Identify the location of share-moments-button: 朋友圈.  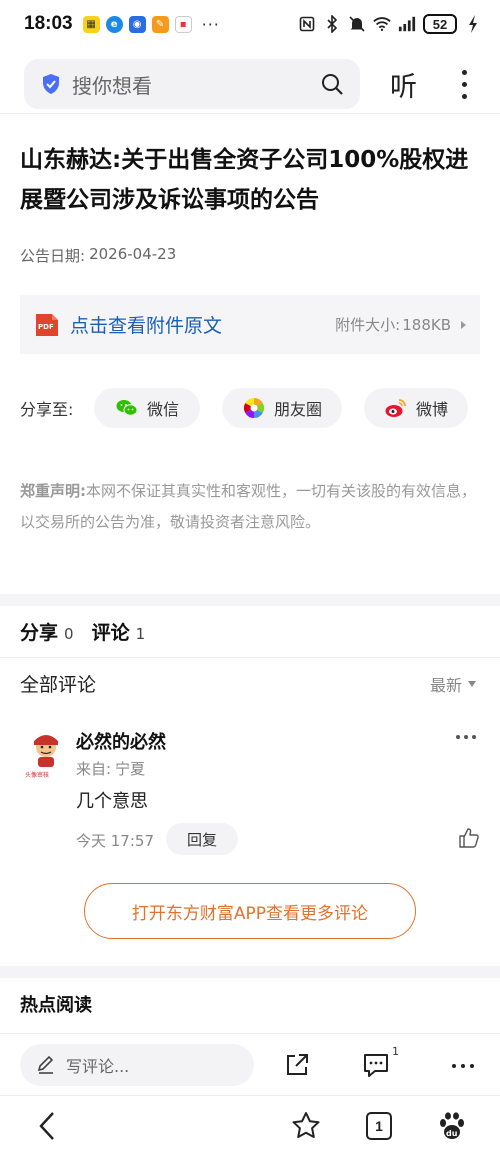
(282, 408).